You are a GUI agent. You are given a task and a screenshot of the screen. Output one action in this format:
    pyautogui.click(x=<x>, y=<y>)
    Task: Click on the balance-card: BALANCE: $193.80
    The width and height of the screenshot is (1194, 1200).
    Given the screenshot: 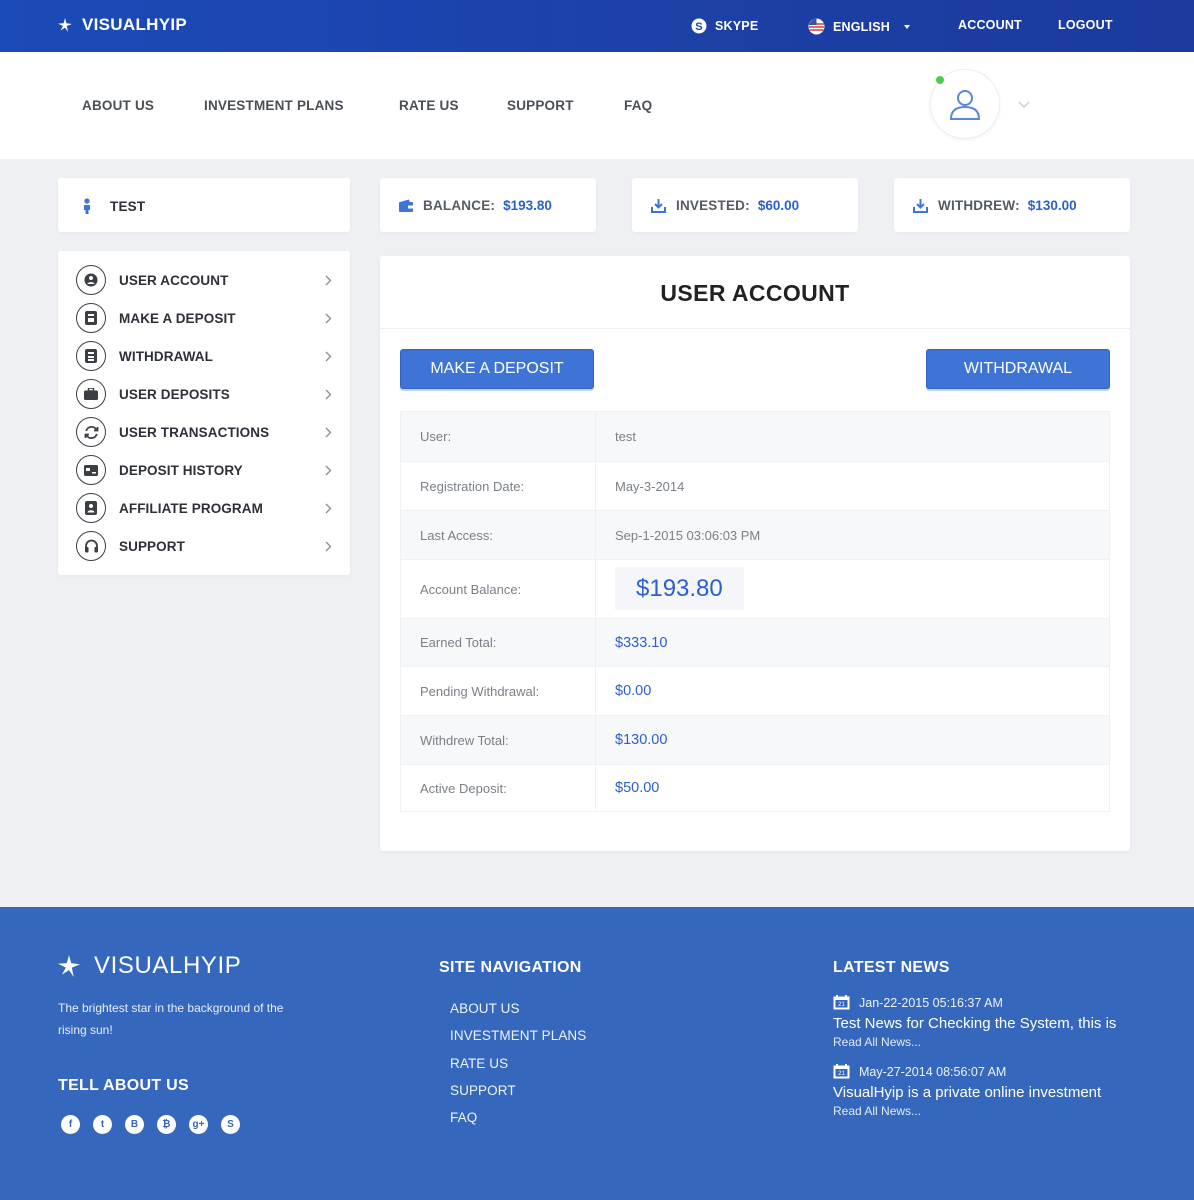 What is the action you would take?
    pyautogui.click(x=488, y=205)
    